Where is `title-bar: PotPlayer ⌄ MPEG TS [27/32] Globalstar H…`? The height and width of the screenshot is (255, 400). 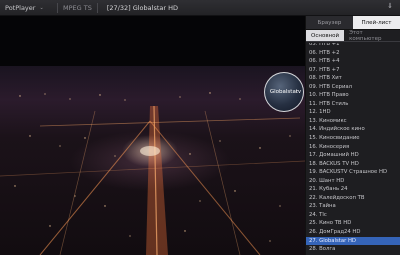 title-bar: PotPlayer ⌄ MPEG TS [27/32] Globalstar H… is located at coordinates (200, 8).